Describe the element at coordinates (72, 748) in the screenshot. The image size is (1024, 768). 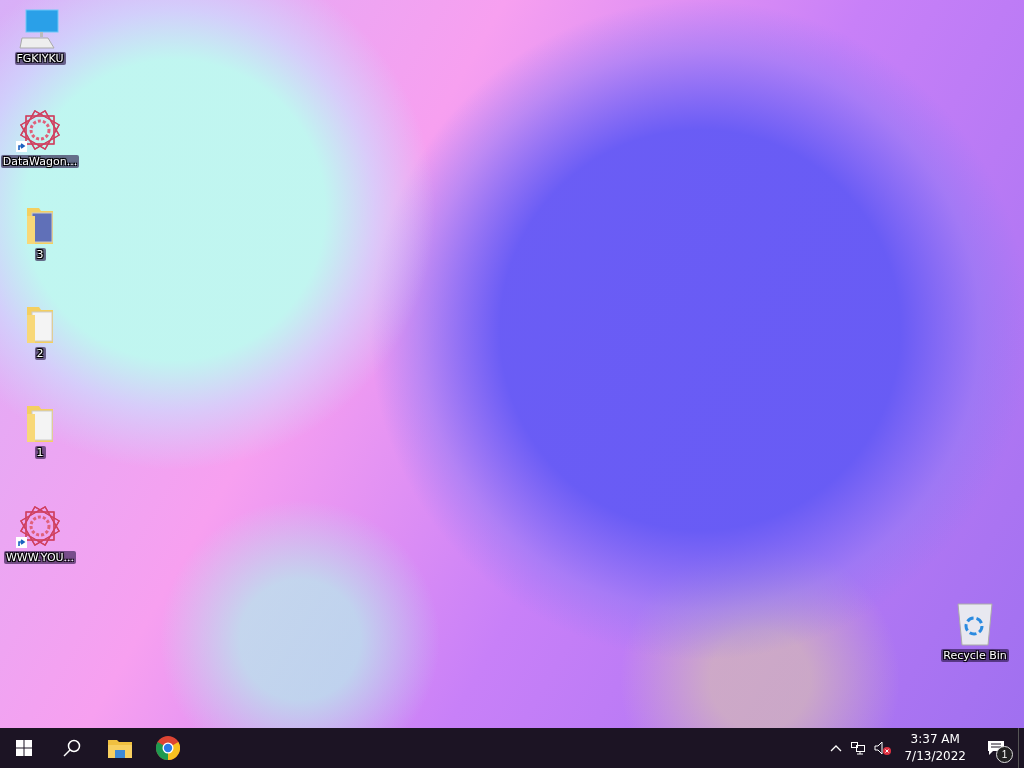
I see `search-icon` at that location.